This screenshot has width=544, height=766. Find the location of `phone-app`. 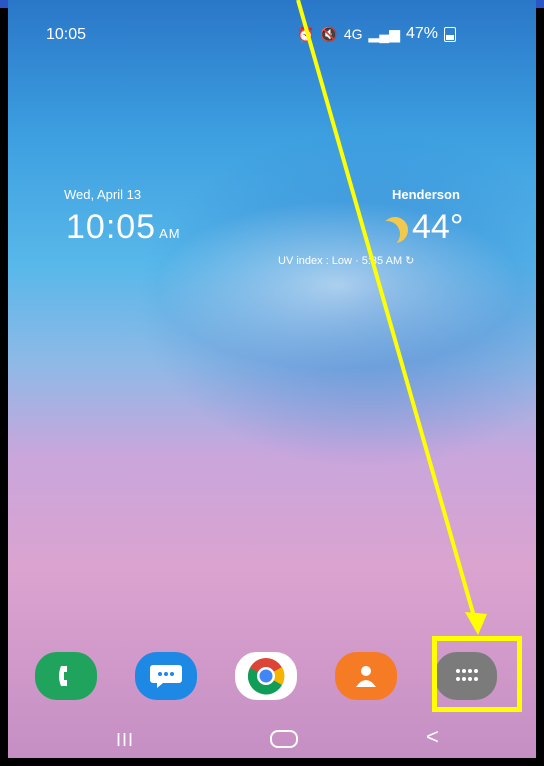

phone-app is located at coordinates (66, 676).